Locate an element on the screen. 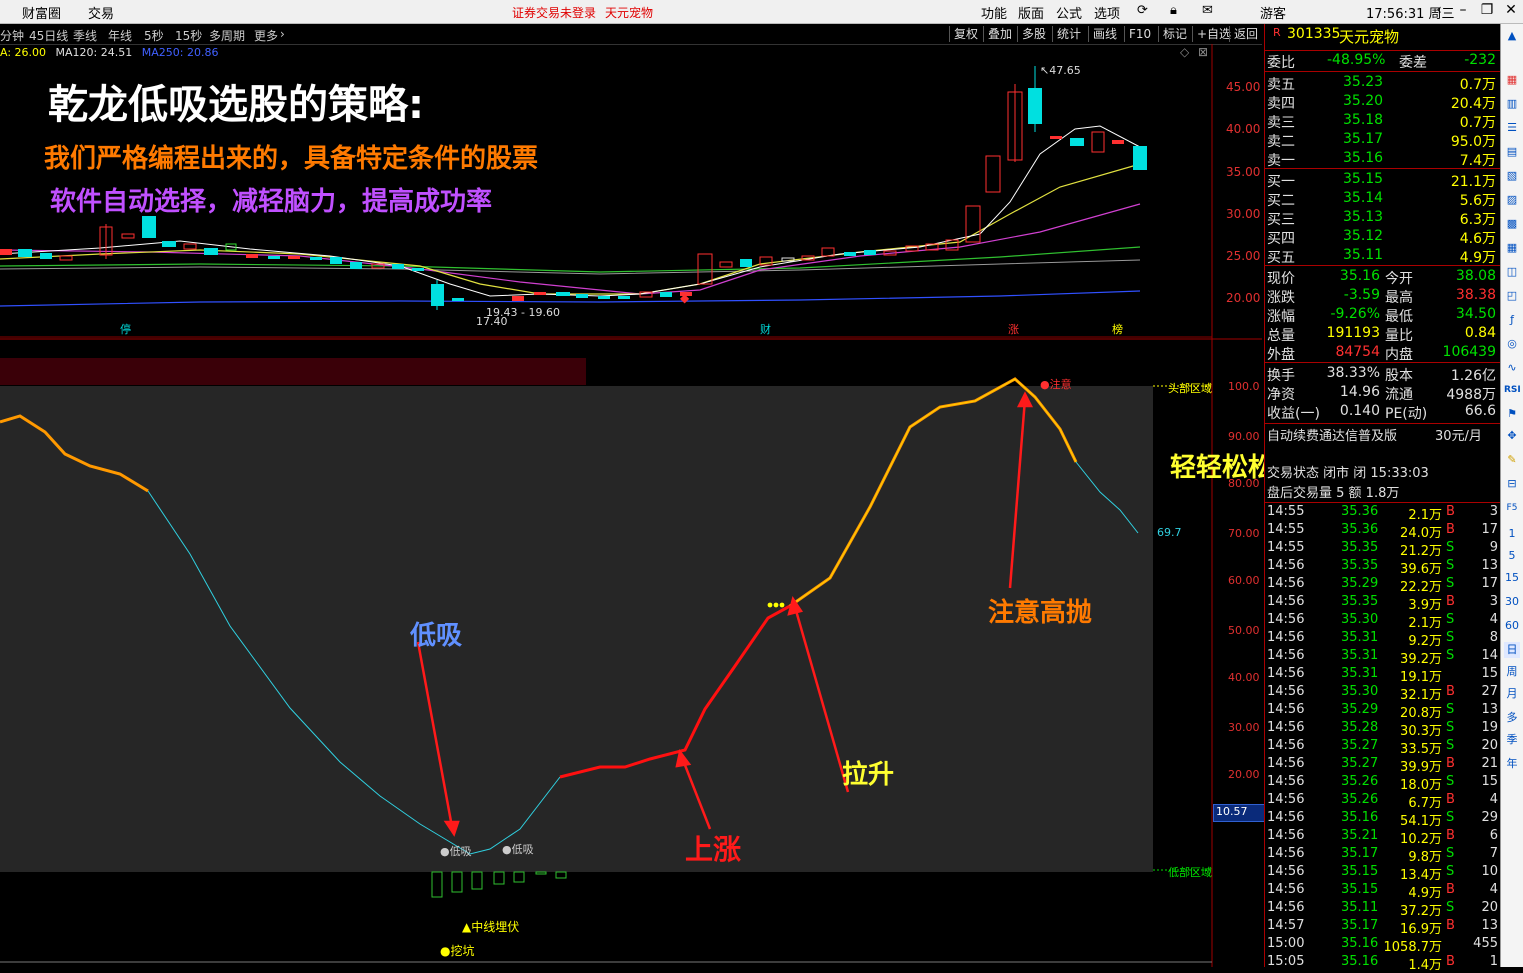  period-15s: 15秒 is located at coordinates (188, 35).